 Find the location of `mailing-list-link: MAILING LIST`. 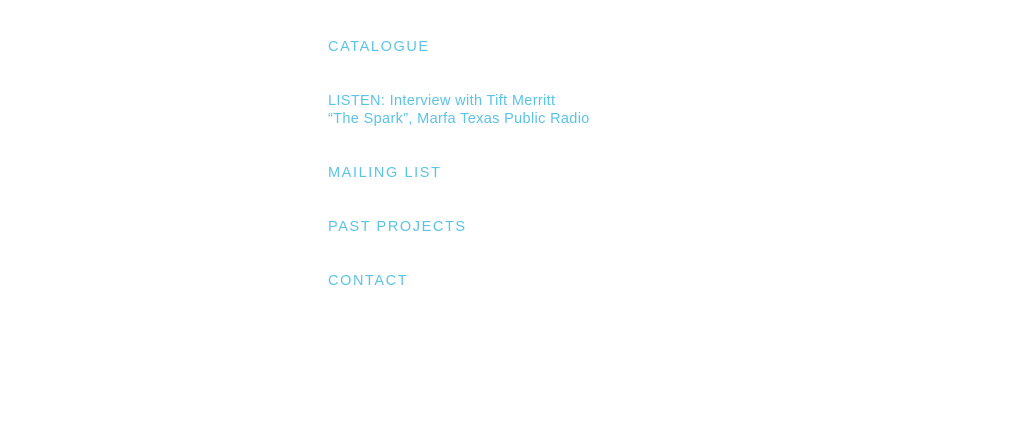

mailing-list-link: MAILING LIST is located at coordinates (384, 173).